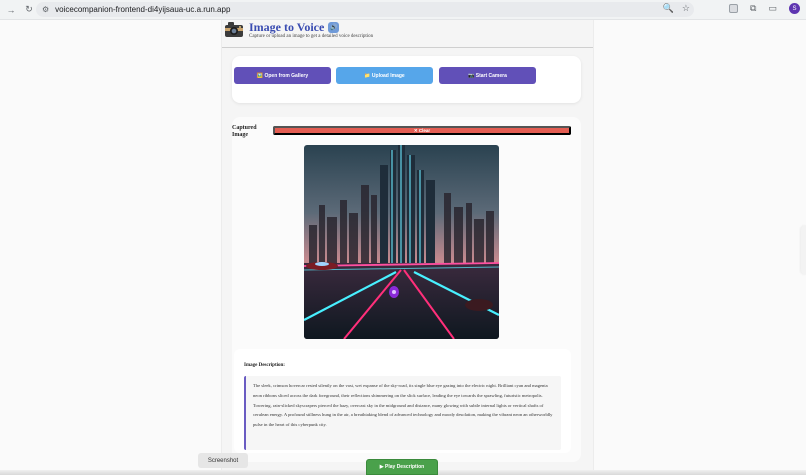 The width and height of the screenshot is (806, 475). Describe the element at coordinates (668, 8) in the screenshot. I see `zoom-icon: 🔍` at that location.